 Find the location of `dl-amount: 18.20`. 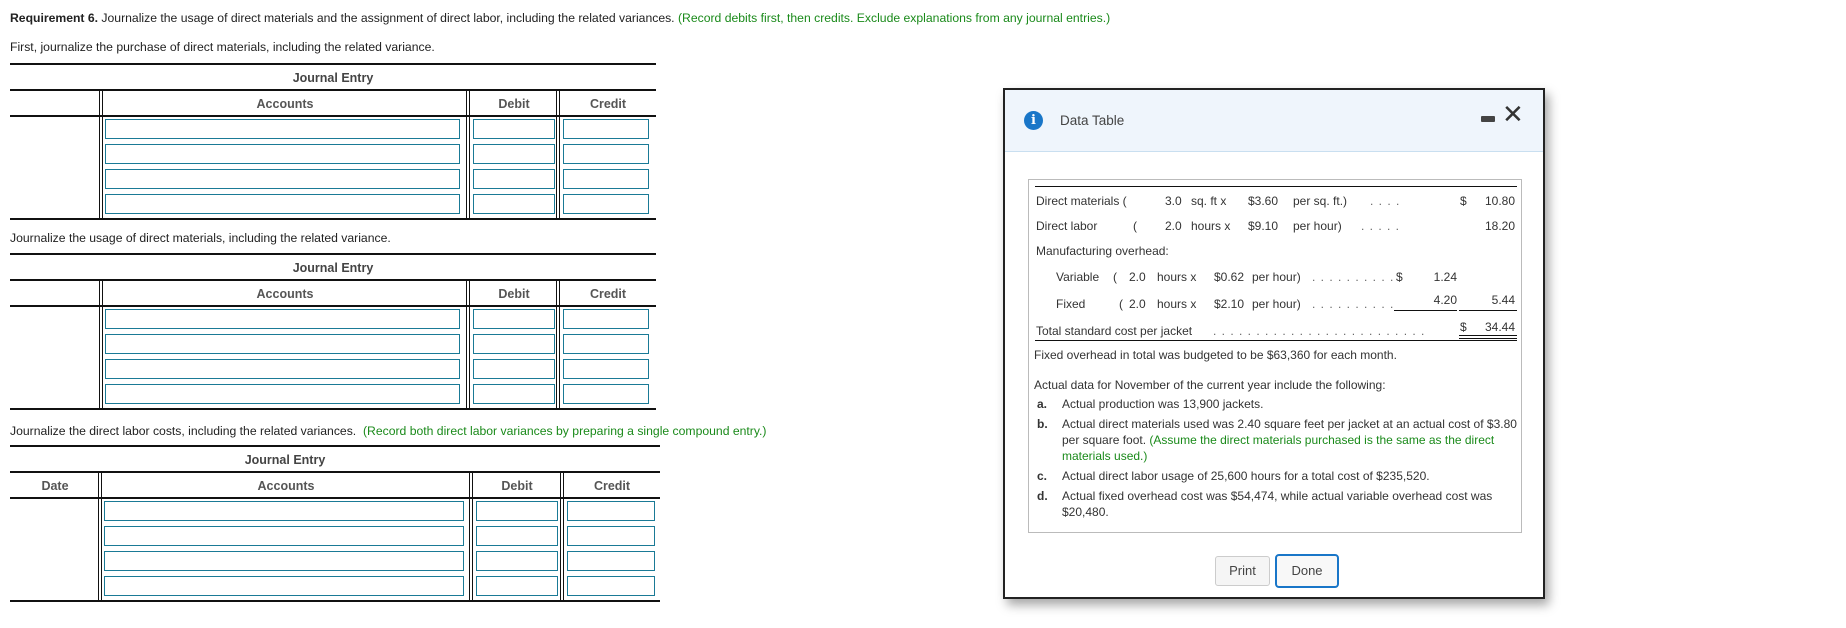

dl-amount: 18.20 is located at coordinates (1499, 226).